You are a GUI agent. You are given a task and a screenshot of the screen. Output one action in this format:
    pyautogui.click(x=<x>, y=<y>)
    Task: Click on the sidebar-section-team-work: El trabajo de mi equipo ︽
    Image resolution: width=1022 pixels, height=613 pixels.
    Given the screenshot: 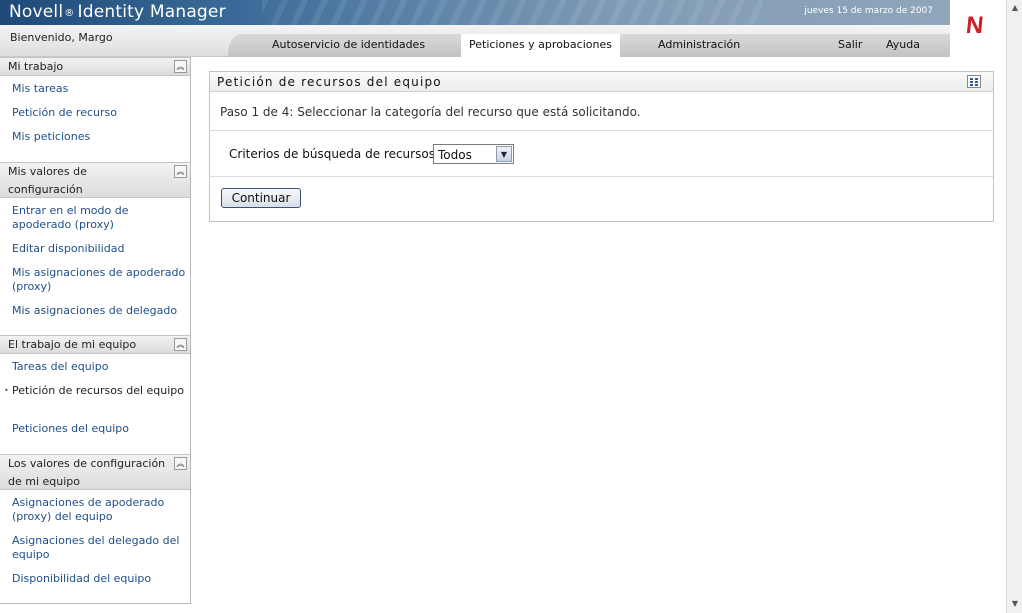 What is the action you would take?
    pyautogui.click(x=95, y=344)
    